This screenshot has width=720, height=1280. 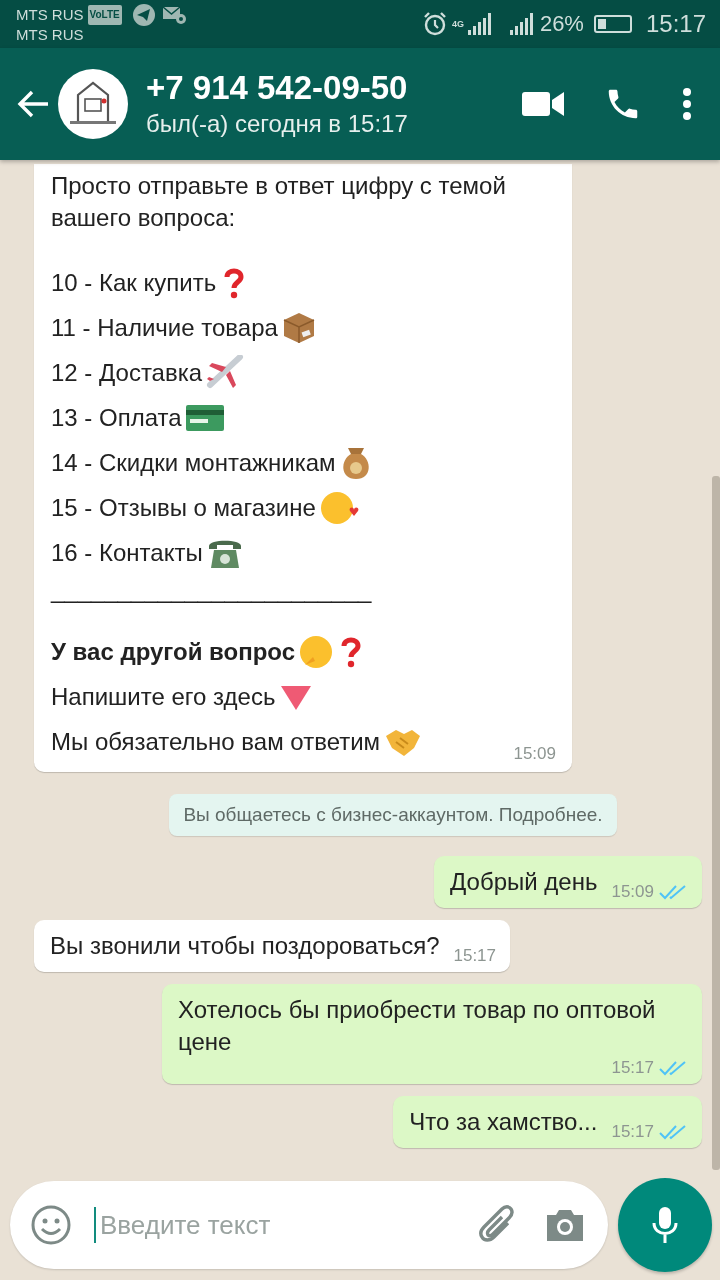 I want to click on system-notice: Вы общаетесь с бизнес-аккаунтом. Подробнее., so click(x=393, y=815).